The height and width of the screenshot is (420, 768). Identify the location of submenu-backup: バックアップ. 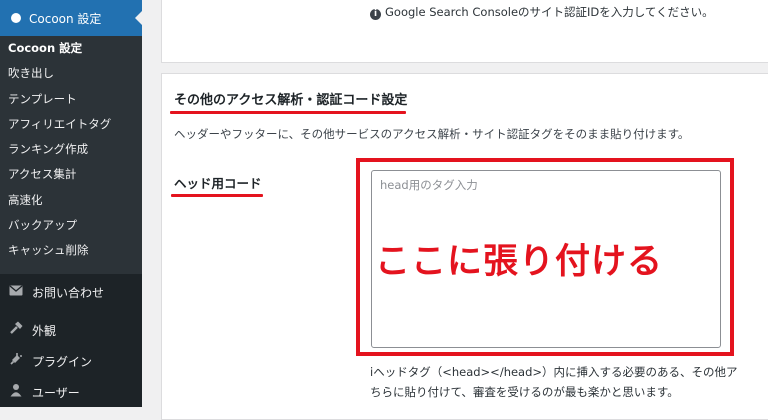
(71, 225).